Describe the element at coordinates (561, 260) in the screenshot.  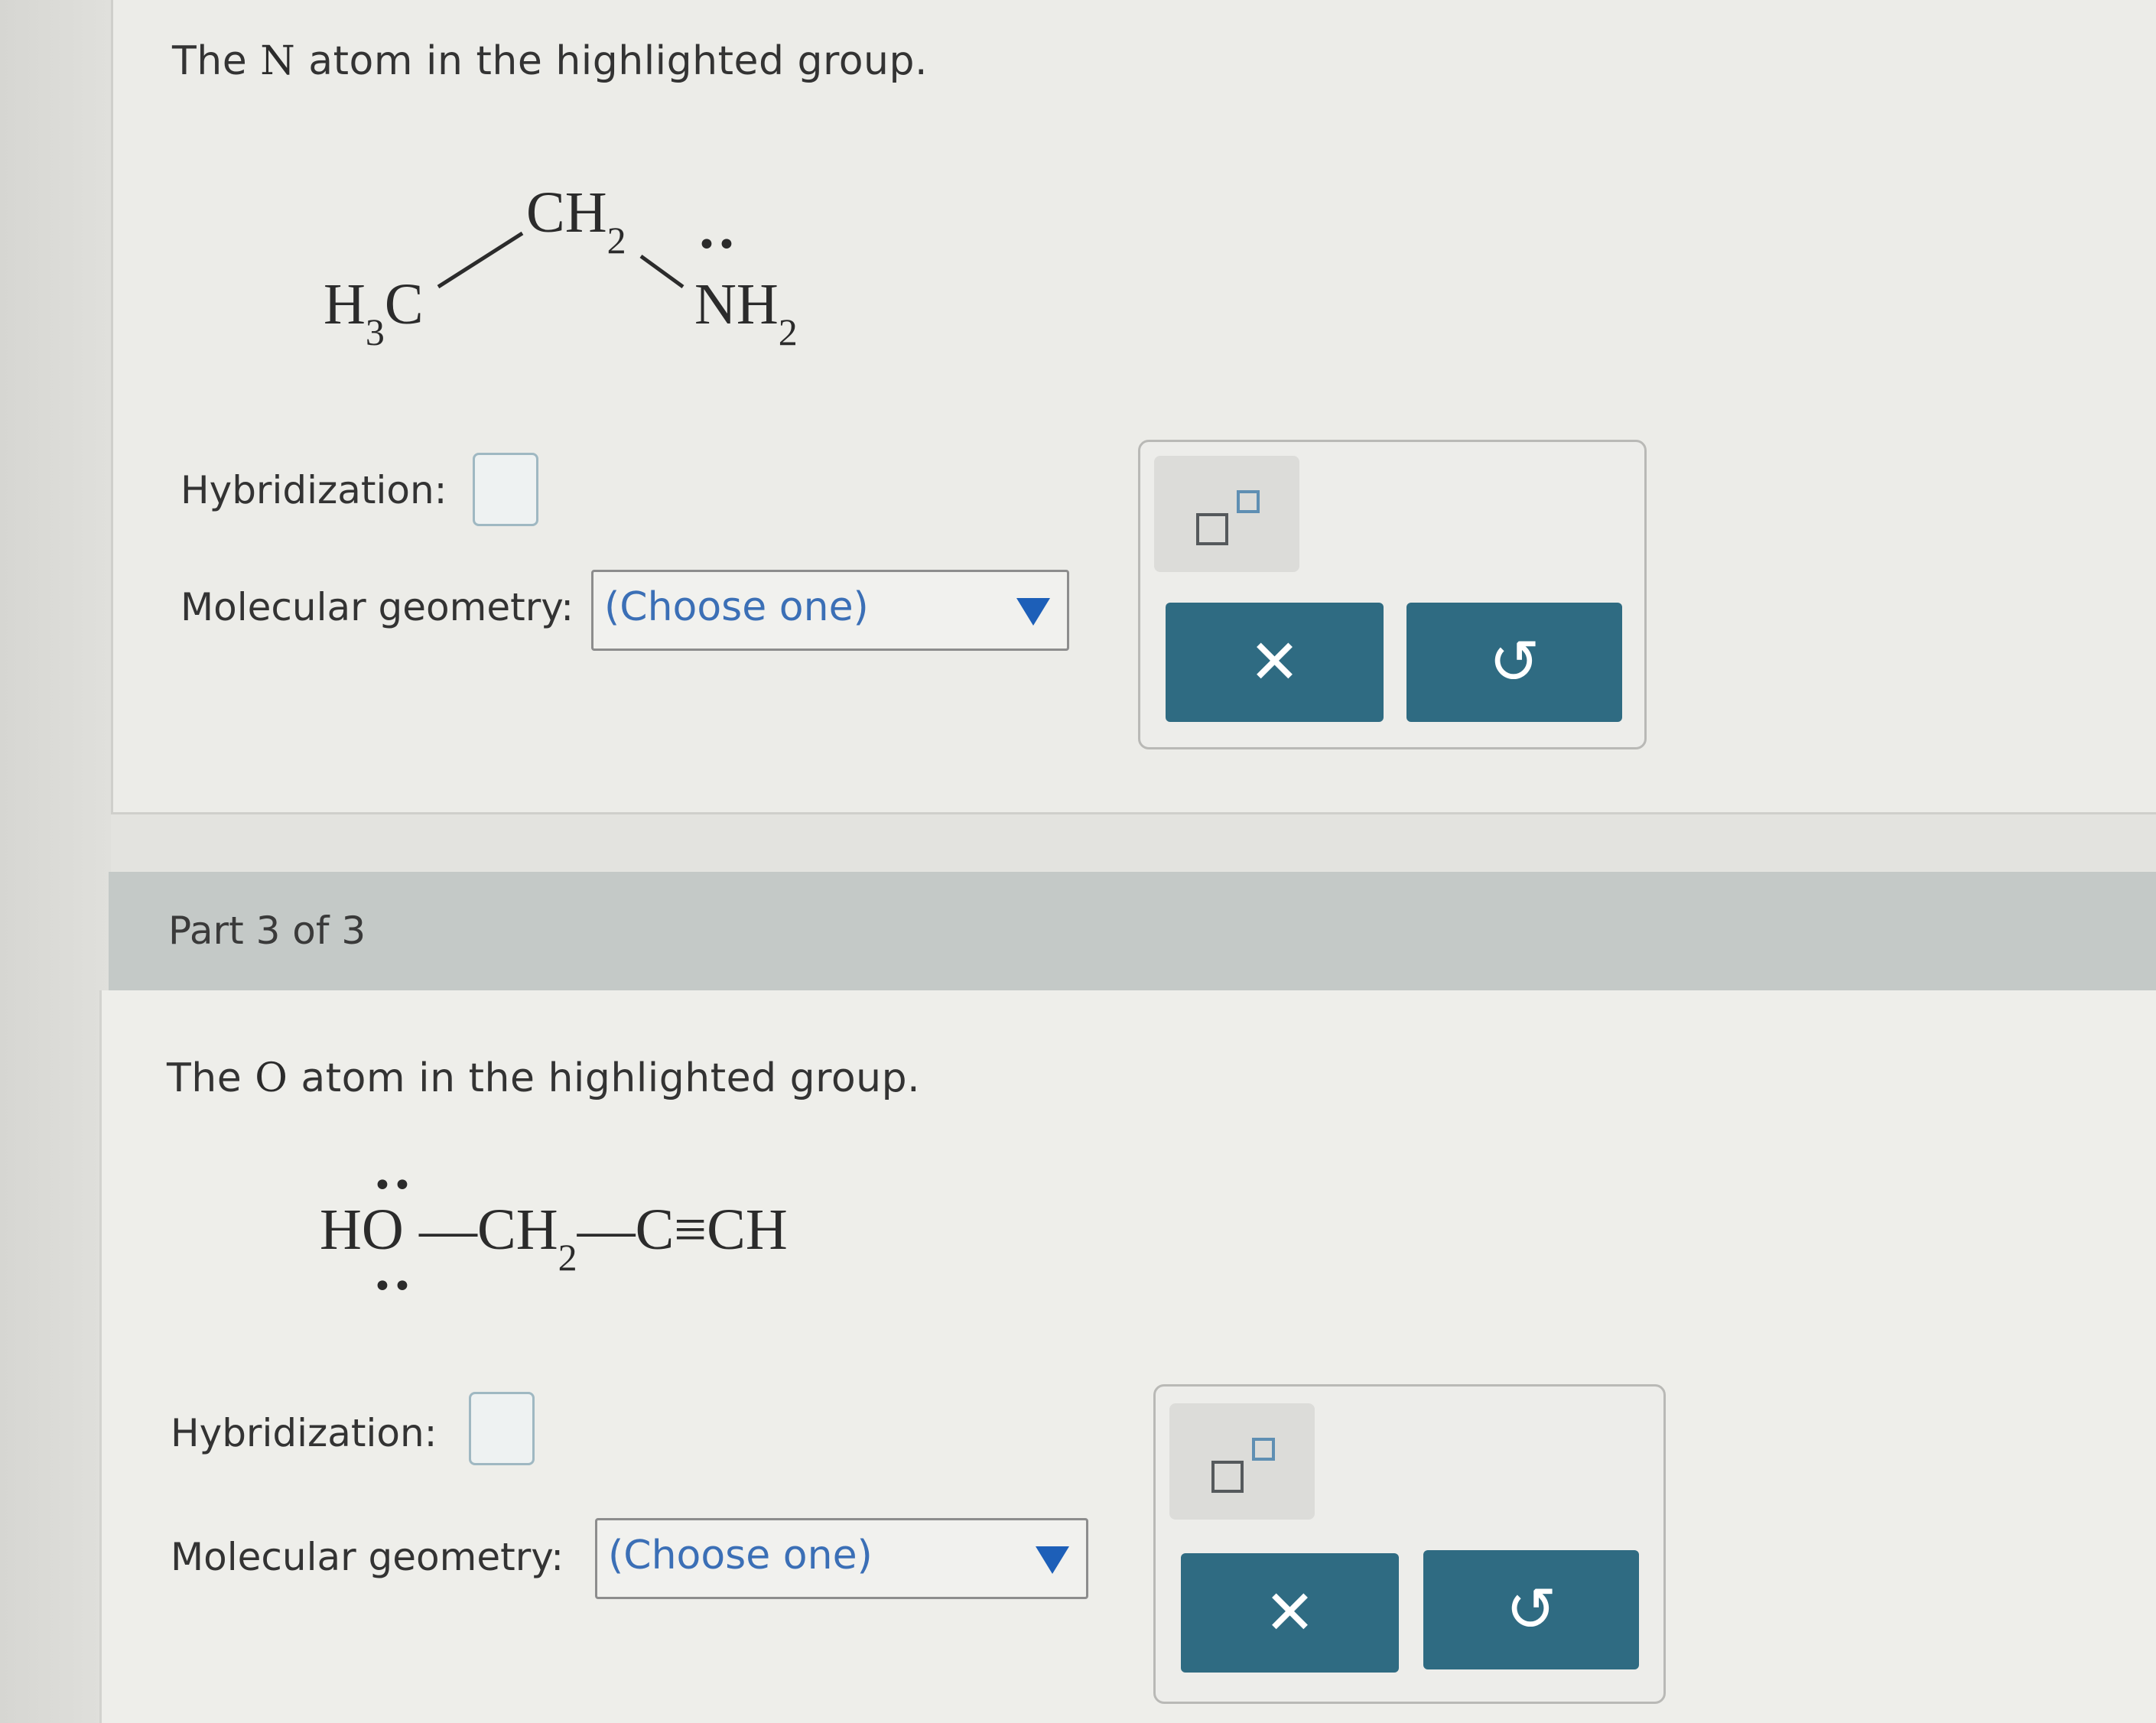
I see `bond-lines` at that location.